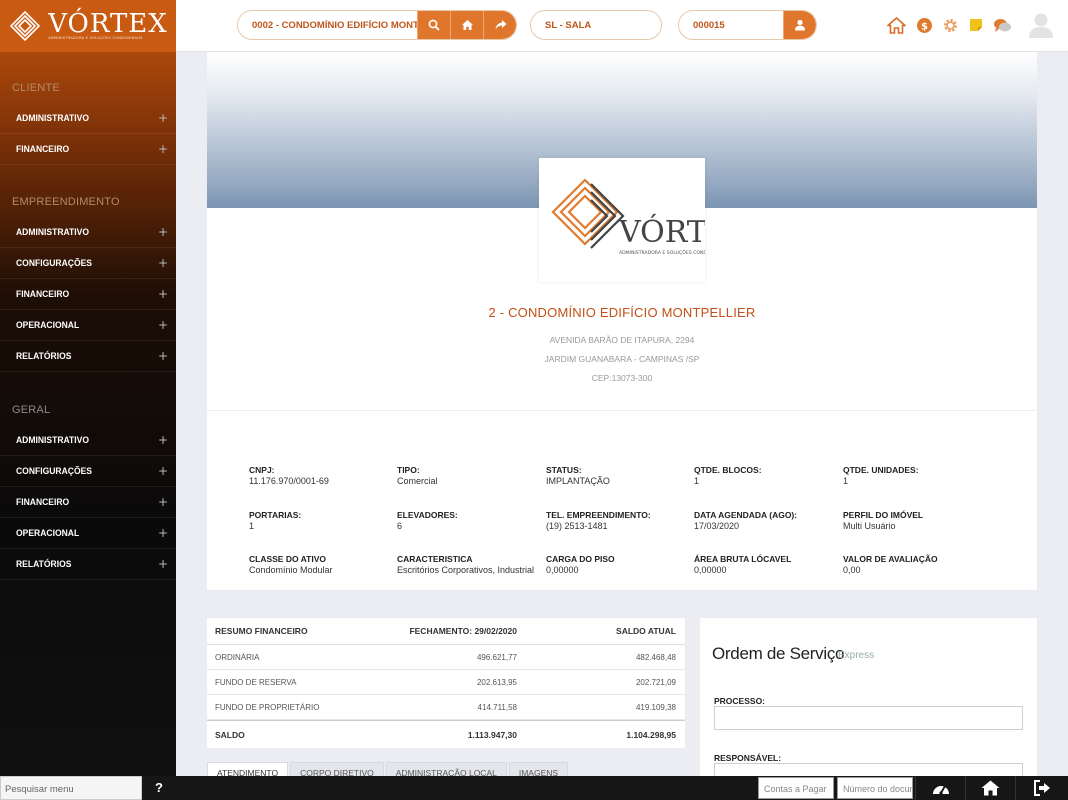  What do you see at coordinates (88, 325) in the screenshot?
I see `sidebar-item-emp-operacional: OPERACIONAL +` at bounding box center [88, 325].